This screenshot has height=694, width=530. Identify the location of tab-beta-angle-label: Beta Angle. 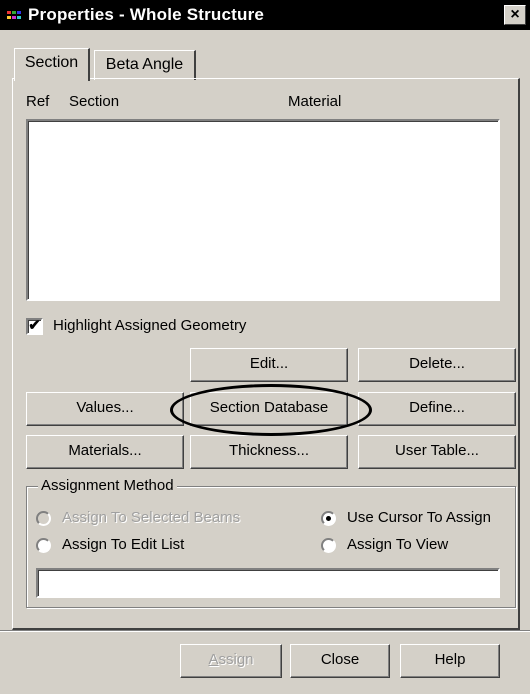
(144, 64).